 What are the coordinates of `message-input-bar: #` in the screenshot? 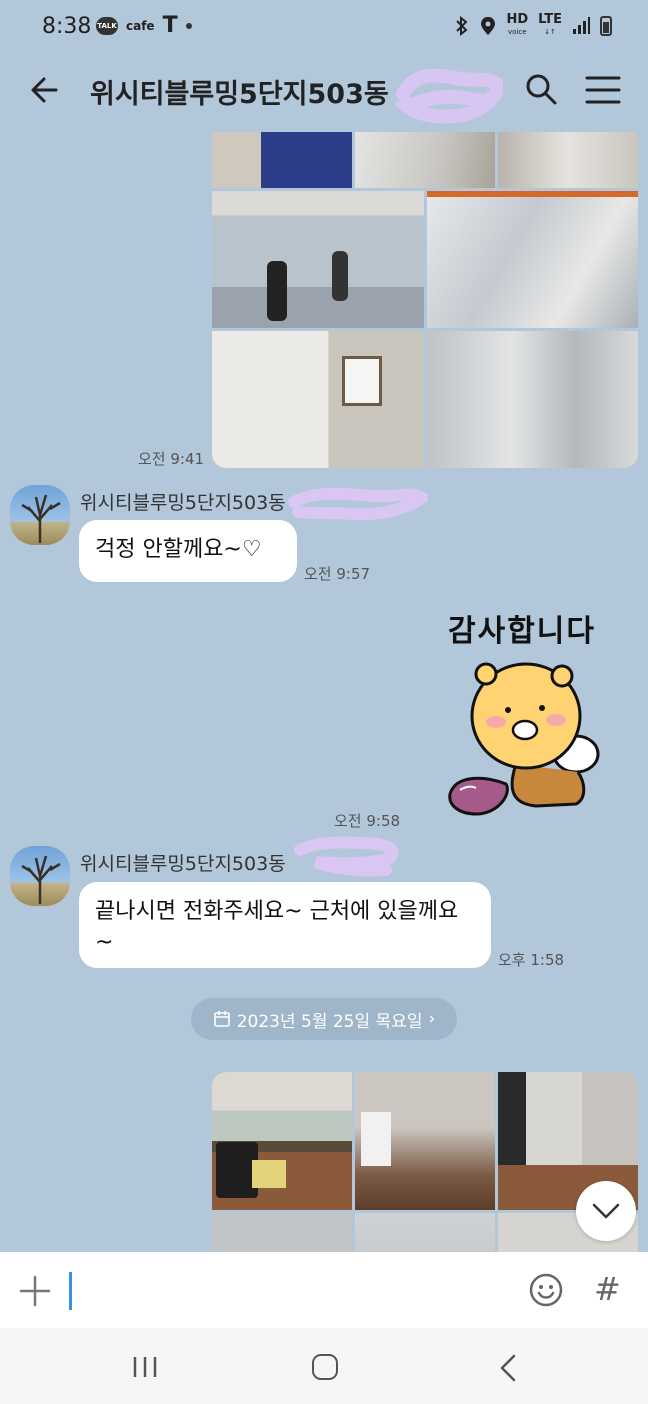 It's located at (324, 1290).